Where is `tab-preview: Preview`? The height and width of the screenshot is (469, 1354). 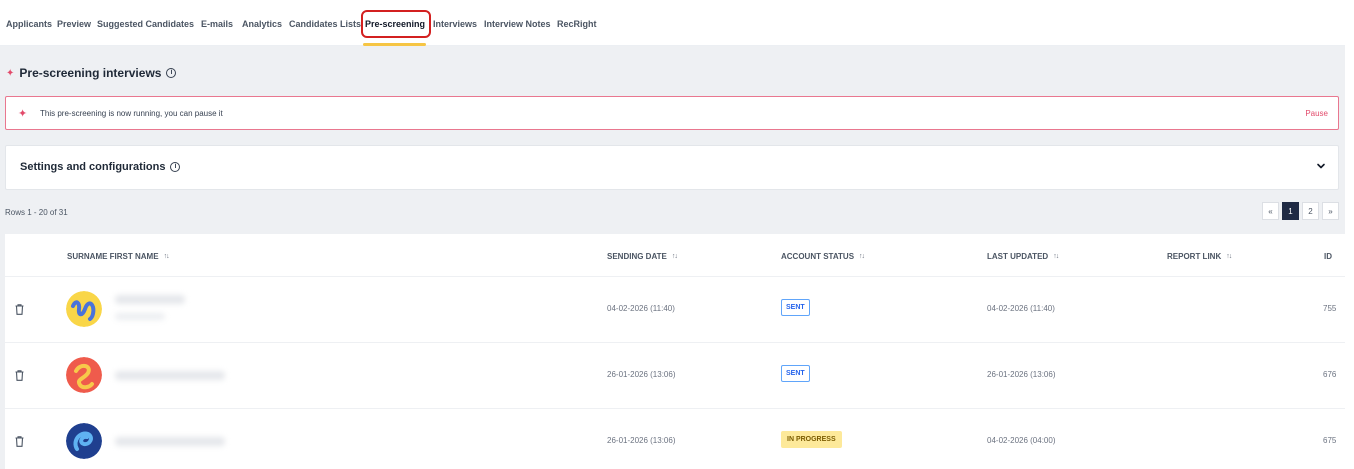
tab-preview: Preview is located at coordinates (74, 24).